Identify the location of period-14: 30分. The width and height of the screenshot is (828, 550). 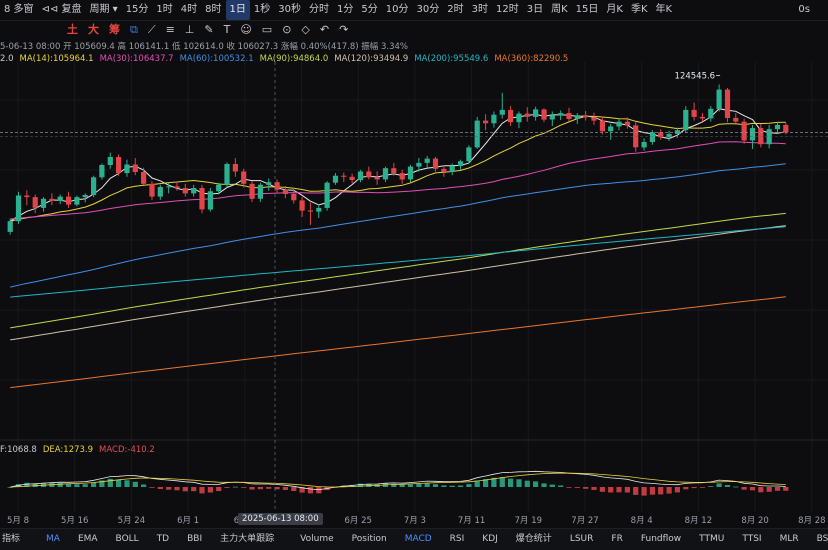
(428, 10).